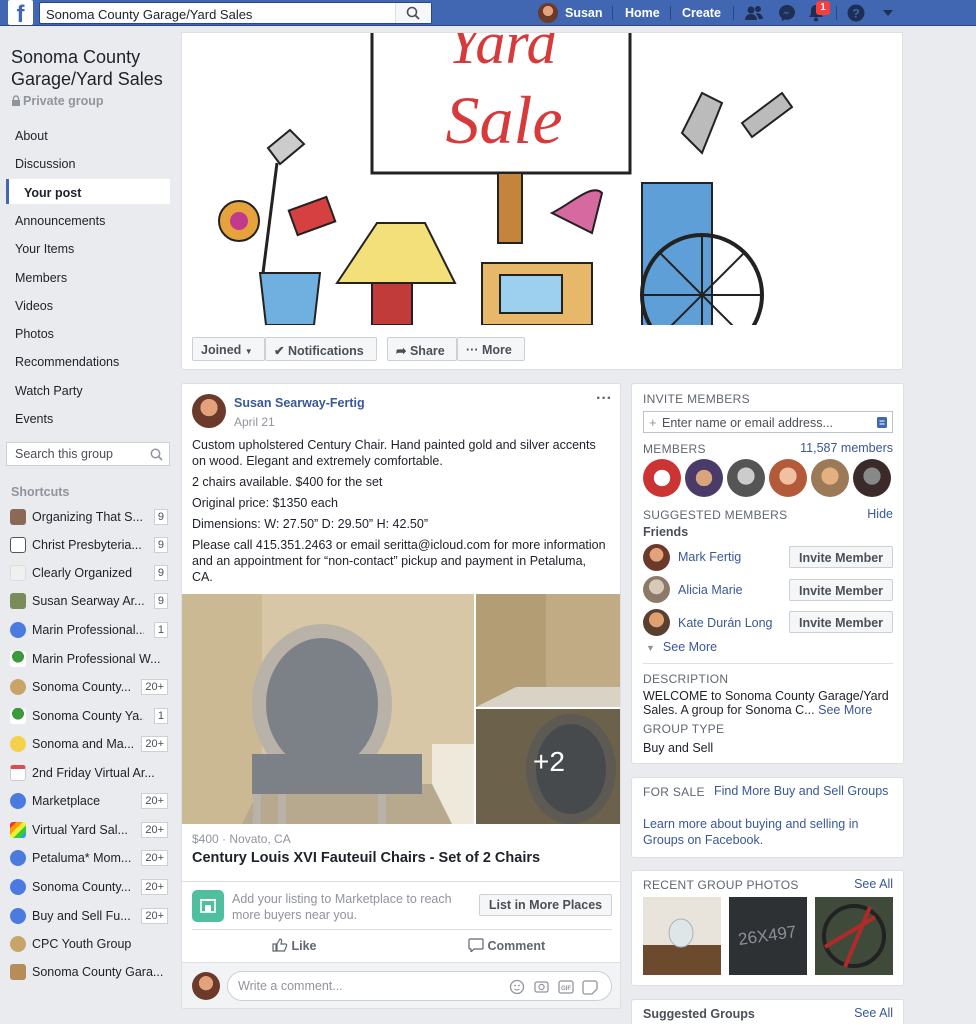 The width and height of the screenshot is (976, 1024). I want to click on messenger-icon, so click(787, 13).